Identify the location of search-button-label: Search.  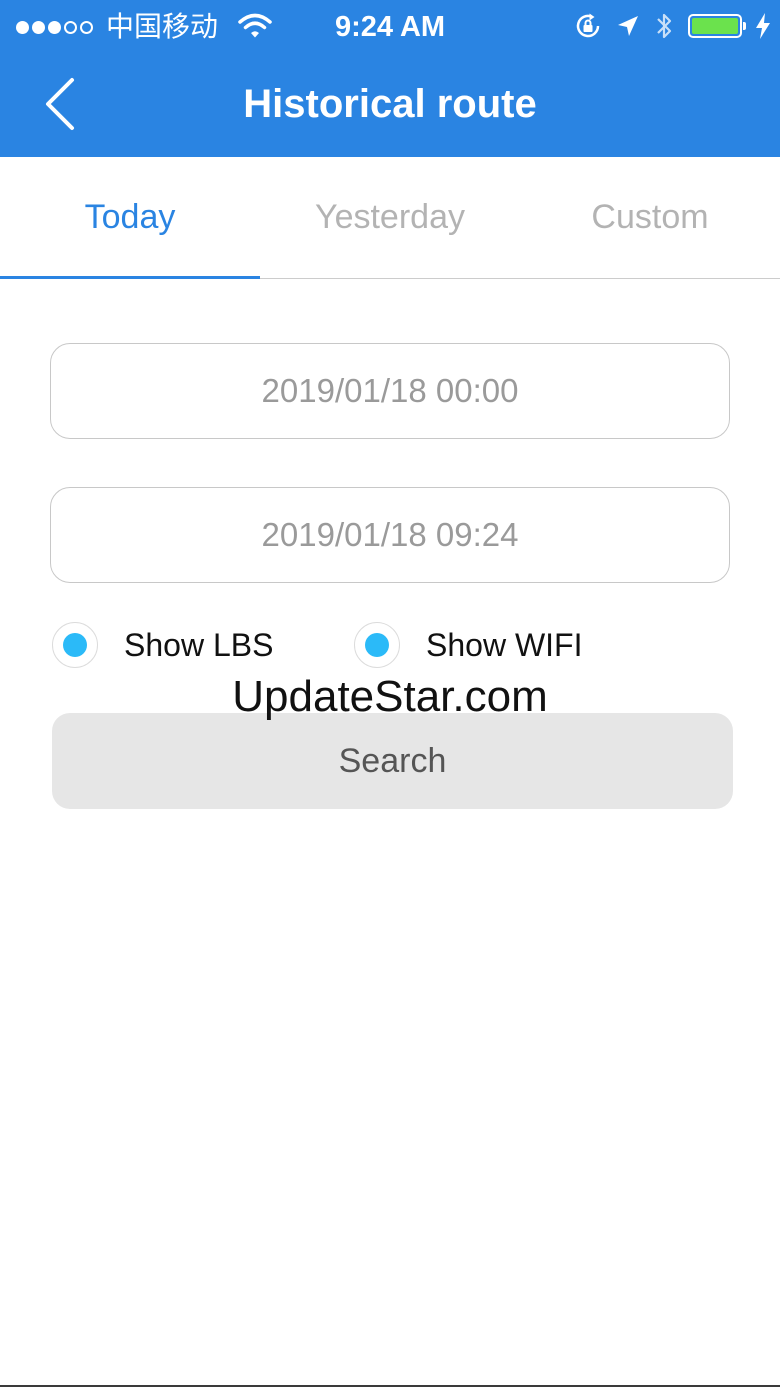
(392, 760).